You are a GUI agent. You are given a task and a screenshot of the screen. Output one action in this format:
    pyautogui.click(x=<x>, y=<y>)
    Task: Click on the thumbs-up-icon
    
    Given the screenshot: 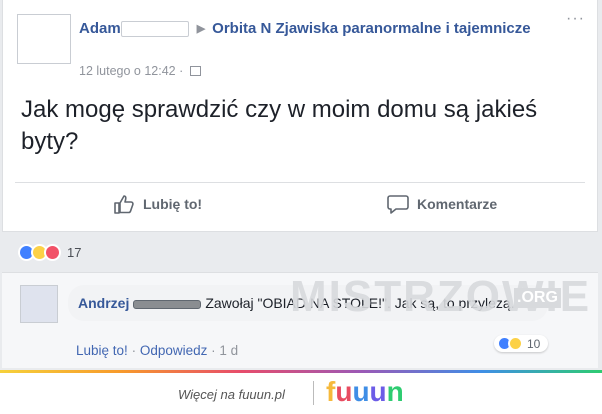 What is the action you would take?
    pyautogui.click(x=124, y=204)
    